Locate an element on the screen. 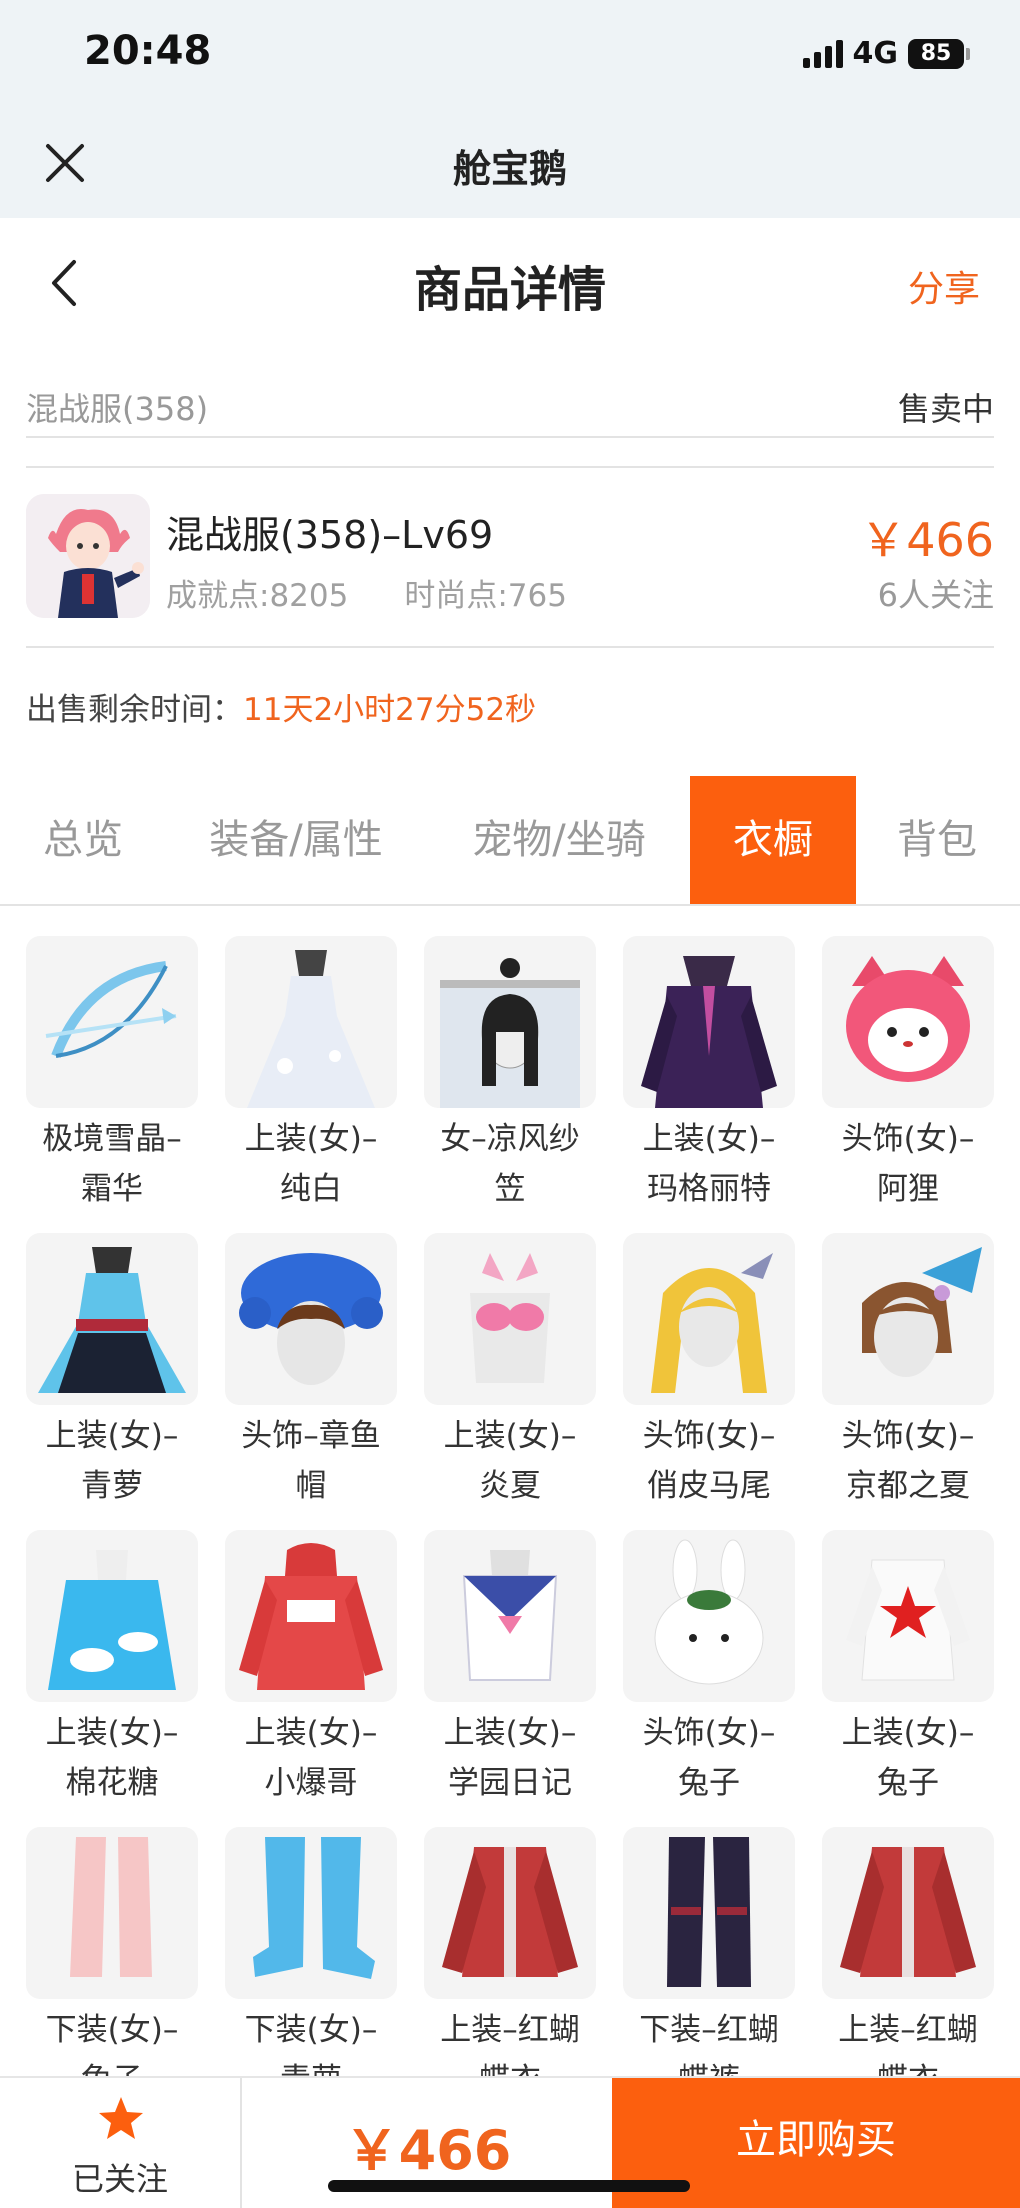 Image resolution: width=1020 pixels, height=2208 pixels. battery-level: 85 is located at coordinates (936, 53).